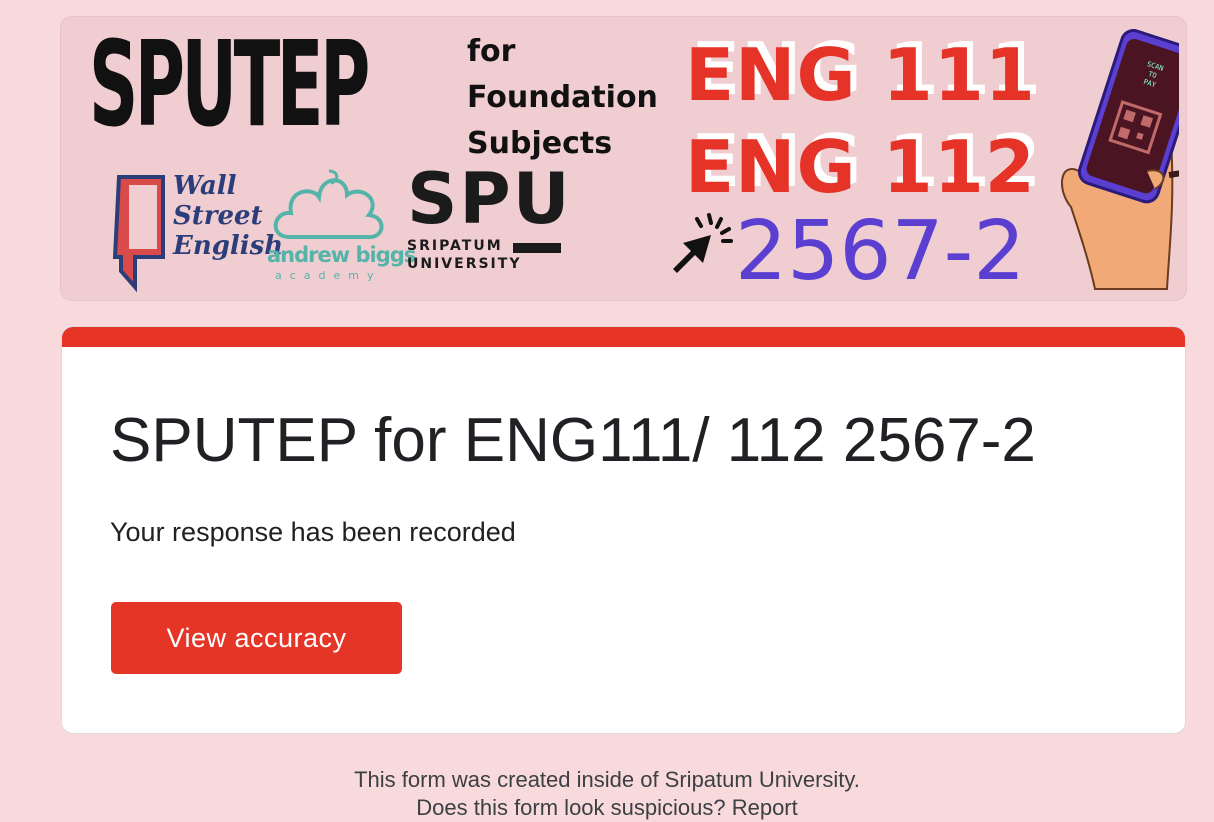 The image size is (1214, 822). Describe the element at coordinates (455, 246) in the screenshot. I see `spu-name-line: SRIPATUM` at that location.